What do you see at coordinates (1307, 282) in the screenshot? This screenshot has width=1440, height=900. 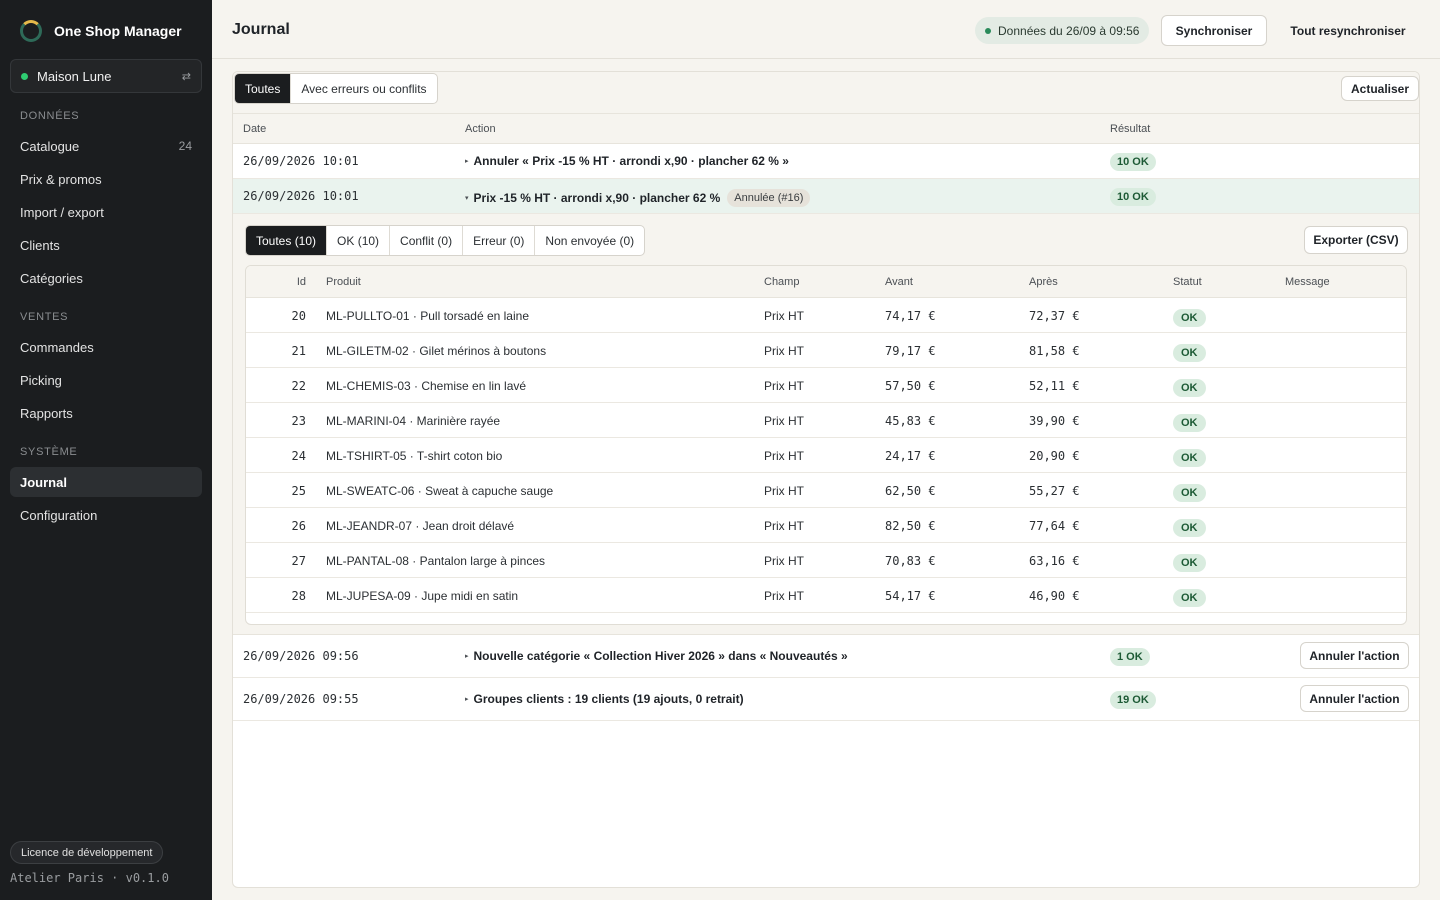 I see `column-message: Message` at bounding box center [1307, 282].